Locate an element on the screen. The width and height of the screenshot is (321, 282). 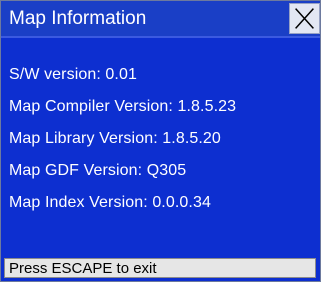
window-title: Map Information is located at coordinates (78, 18).